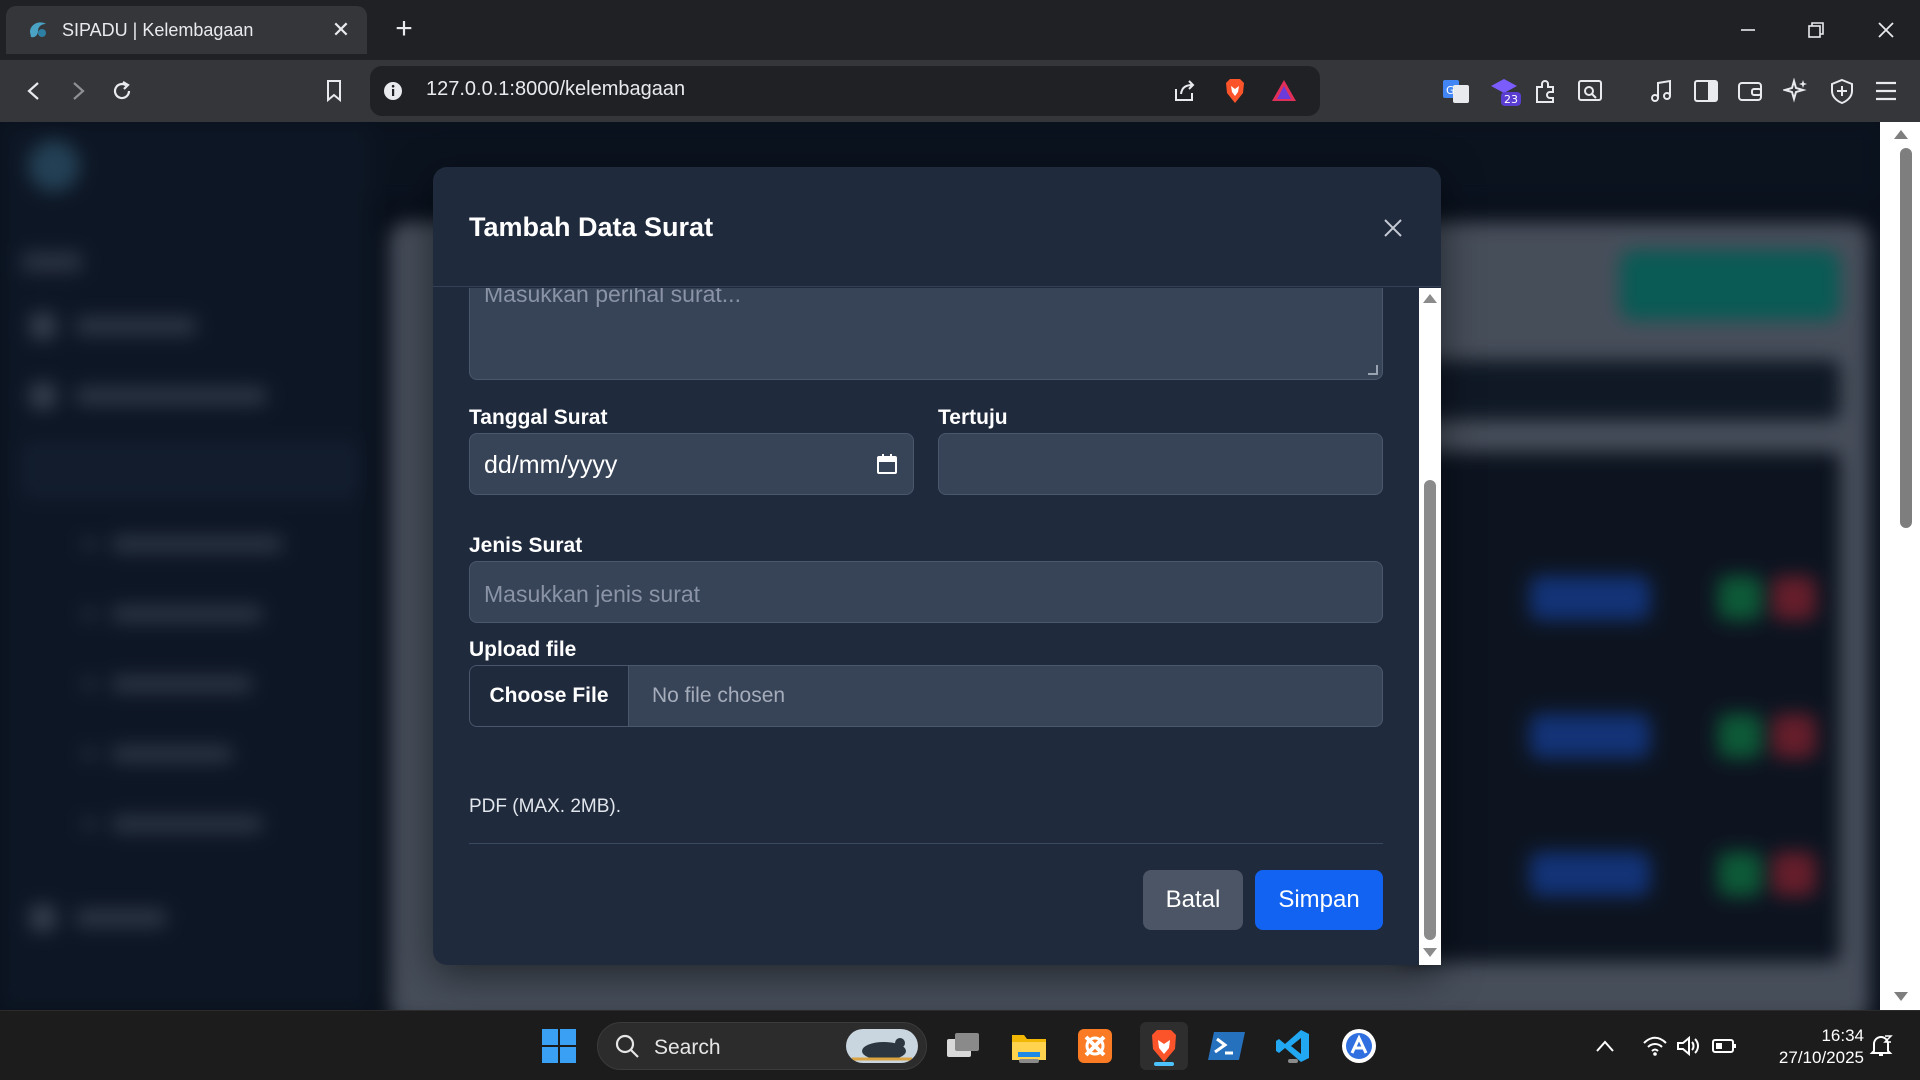  What do you see at coordinates (687, 1047) in the screenshot?
I see `taskbar-search-label: Search` at bounding box center [687, 1047].